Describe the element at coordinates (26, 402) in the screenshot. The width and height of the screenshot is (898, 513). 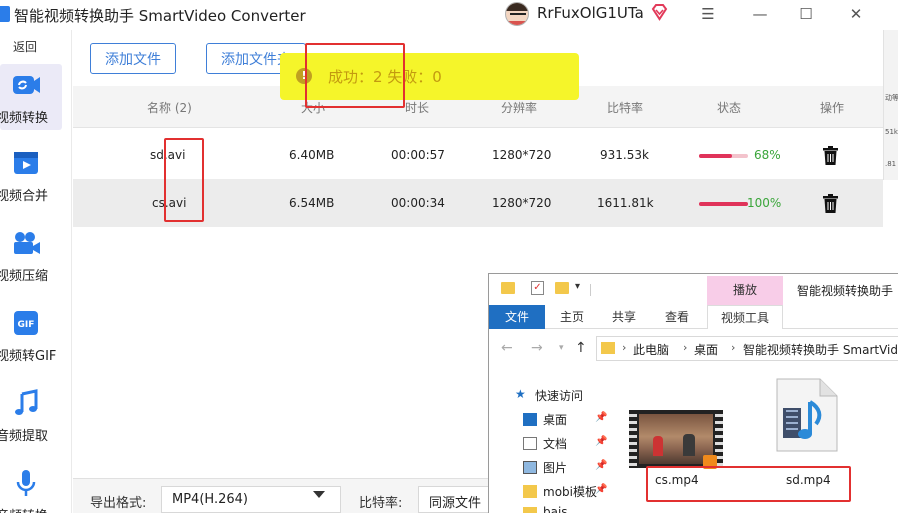
I see `music-note-icon` at that location.